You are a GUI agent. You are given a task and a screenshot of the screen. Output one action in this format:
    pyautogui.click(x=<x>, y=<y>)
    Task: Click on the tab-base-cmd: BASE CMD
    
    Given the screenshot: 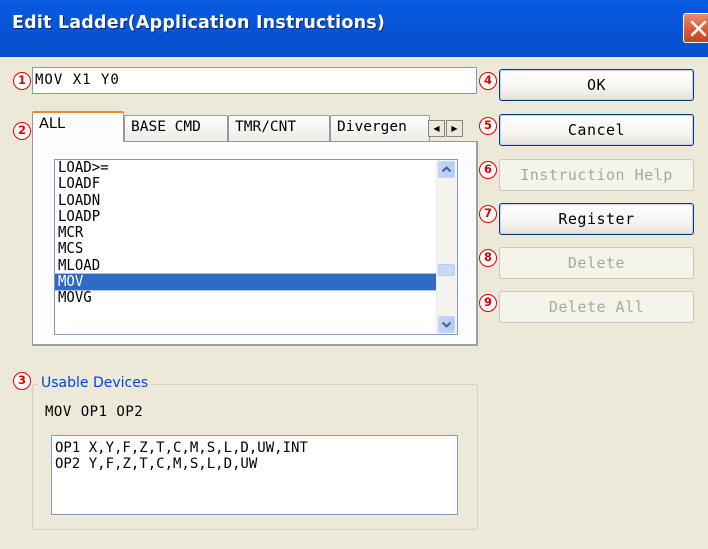 What is the action you would take?
    pyautogui.click(x=176, y=128)
    